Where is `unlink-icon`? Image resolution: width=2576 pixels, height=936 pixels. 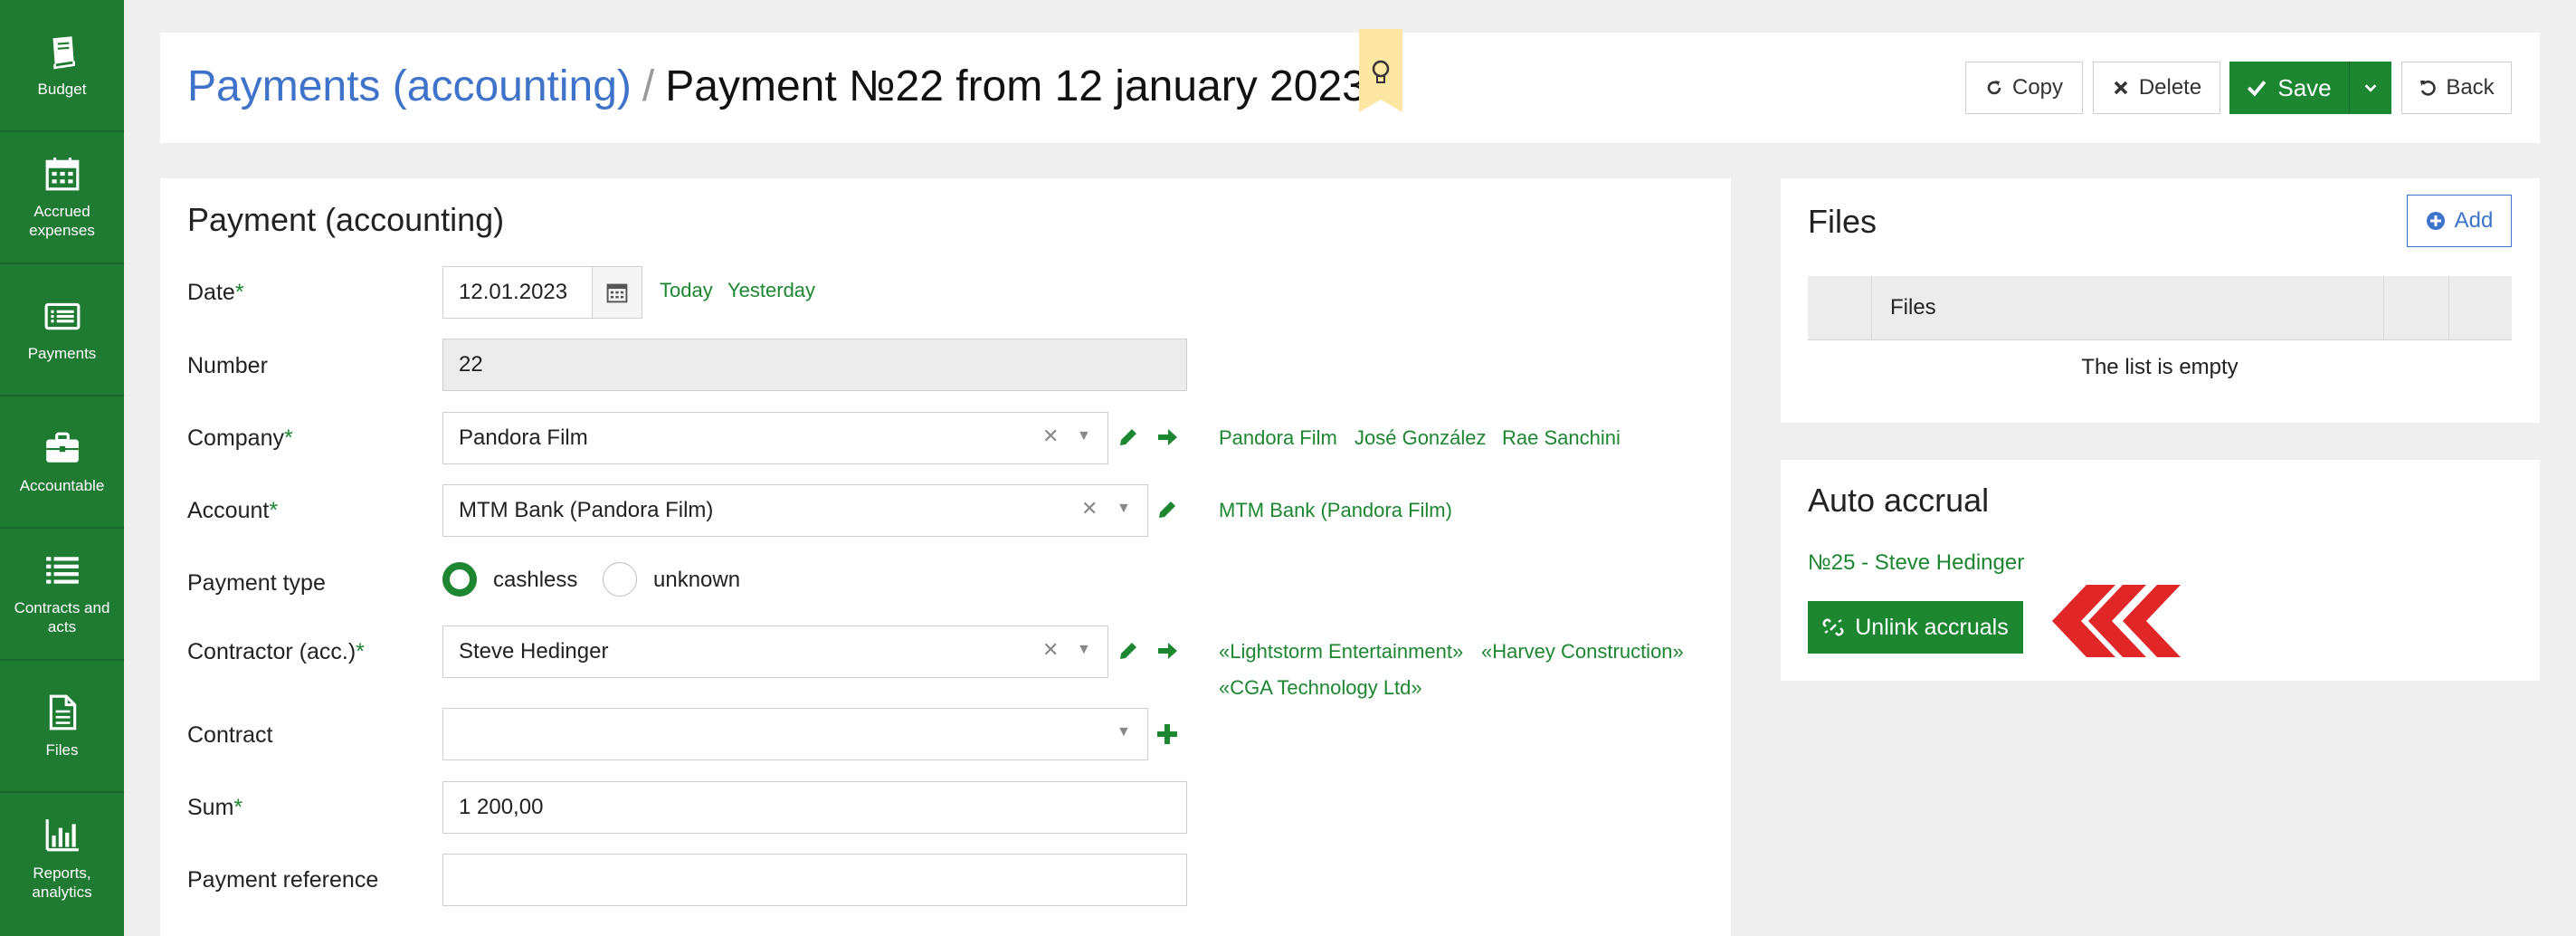 unlink-icon is located at coordinates (1833, 627).